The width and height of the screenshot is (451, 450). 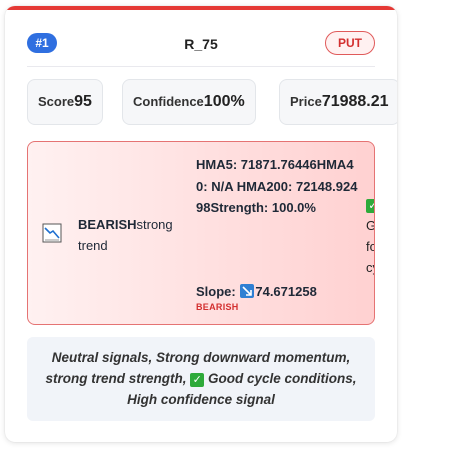 I want to click on metric-confidence: Confidence100%, so click(x=189, y=102).